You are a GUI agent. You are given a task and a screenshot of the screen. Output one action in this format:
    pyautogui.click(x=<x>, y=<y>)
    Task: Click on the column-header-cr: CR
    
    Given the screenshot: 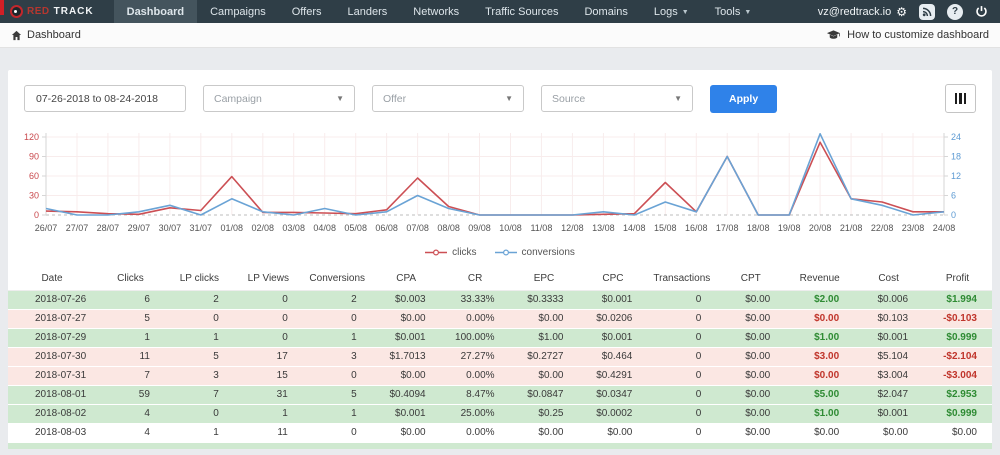 What is the action you would take?
    pyautogui.click(x=475, y=279)
    